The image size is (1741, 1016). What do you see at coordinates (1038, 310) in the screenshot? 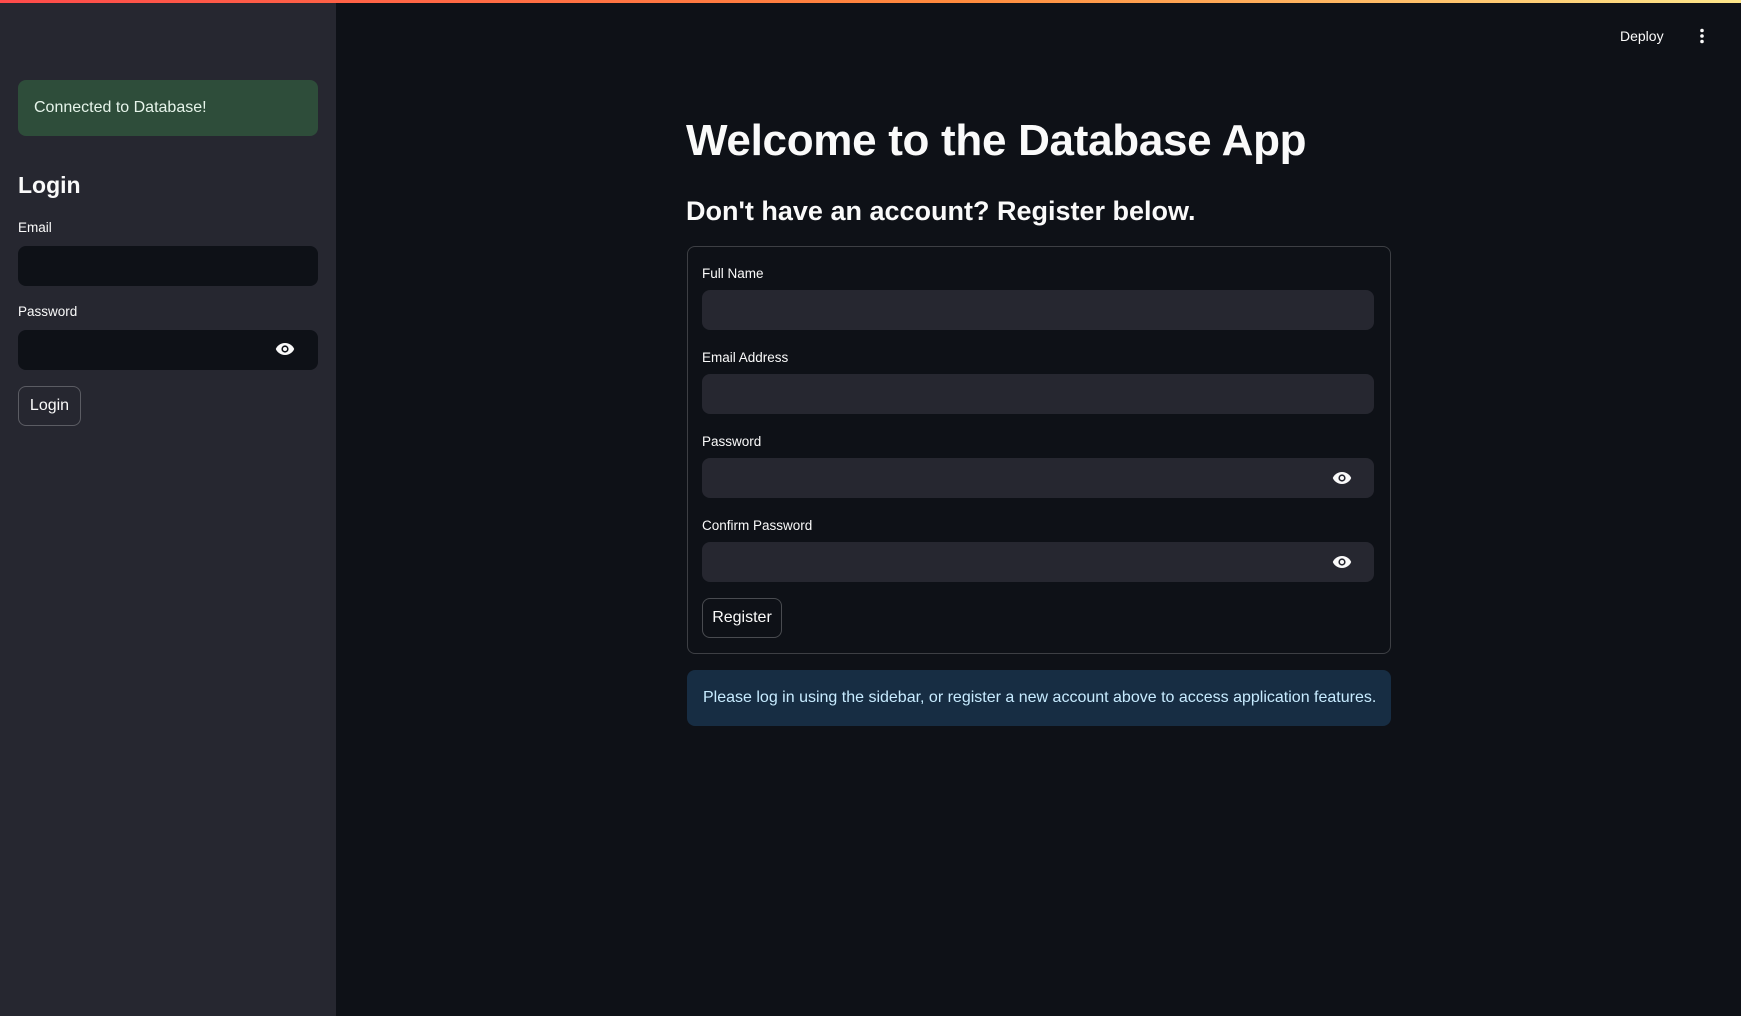
I see `full-name-input` at bounding box center [1038, 310].